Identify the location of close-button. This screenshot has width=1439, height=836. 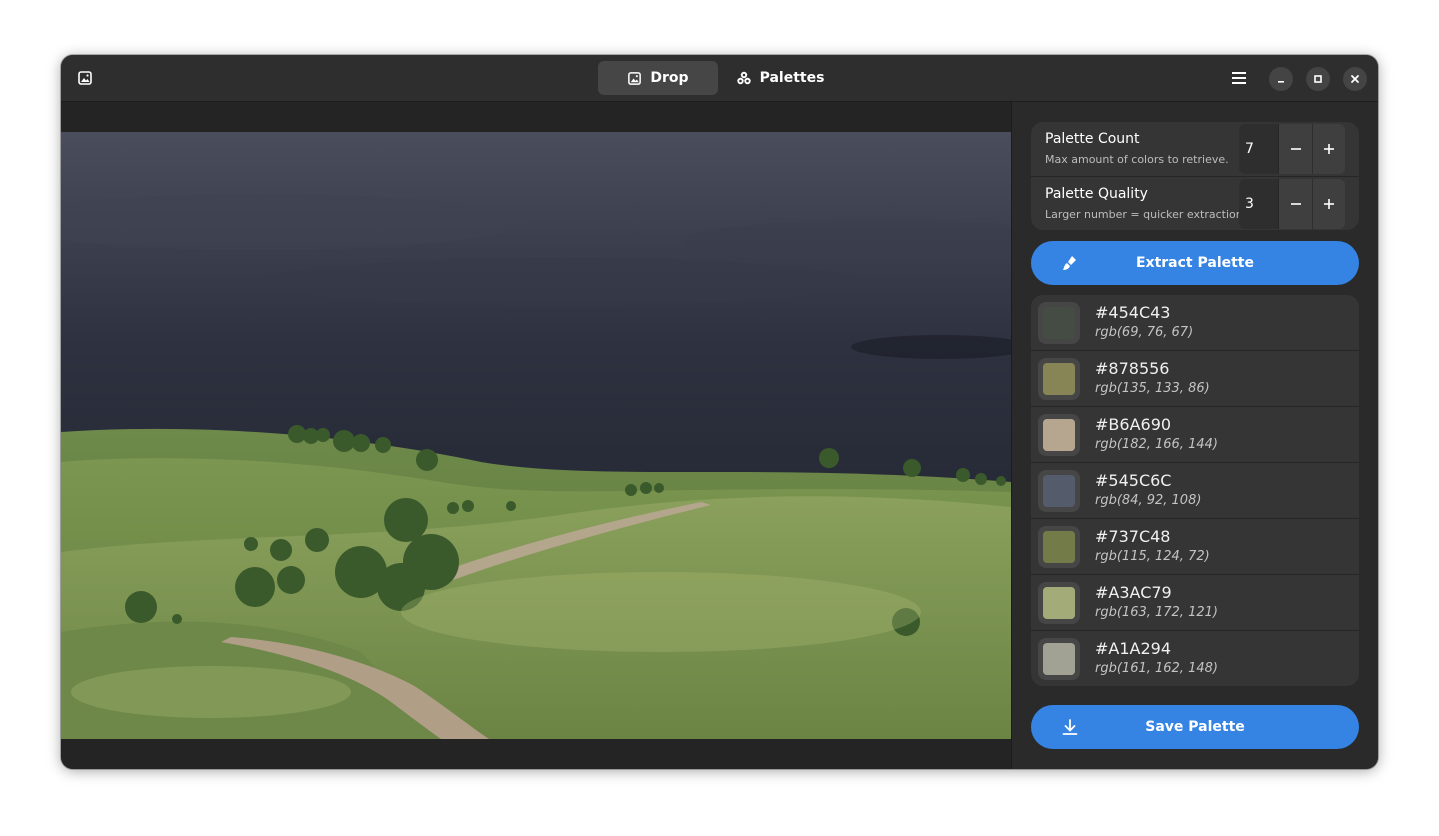
(1355, 79).